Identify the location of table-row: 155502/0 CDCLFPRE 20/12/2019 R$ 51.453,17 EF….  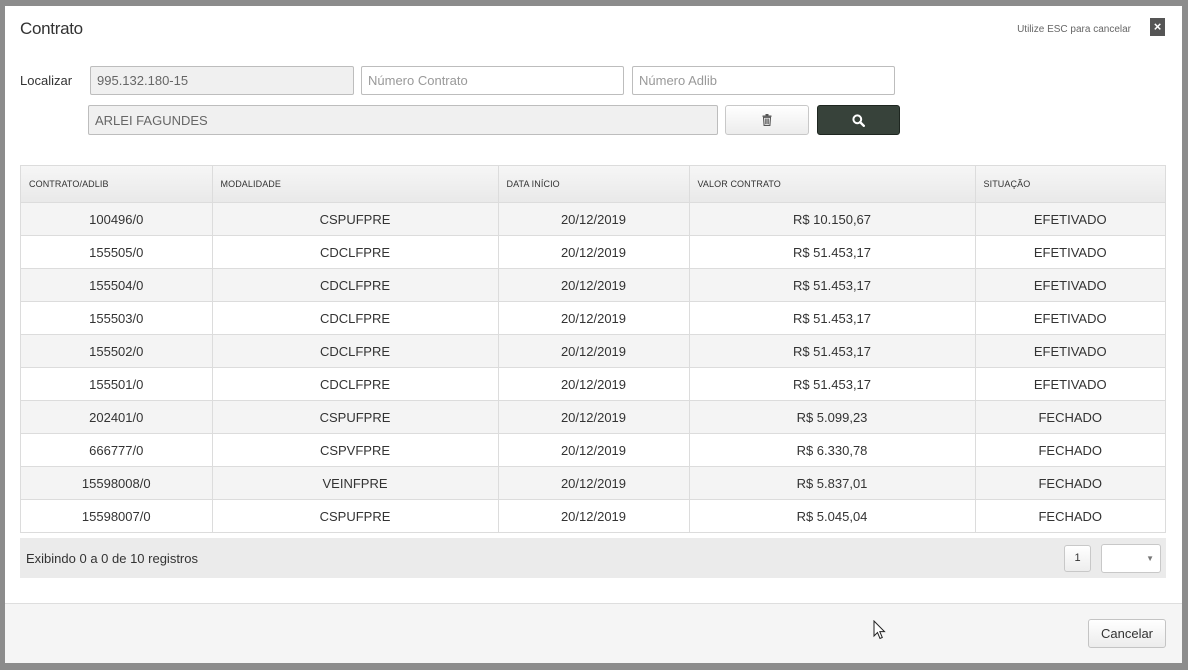
(593, 351).